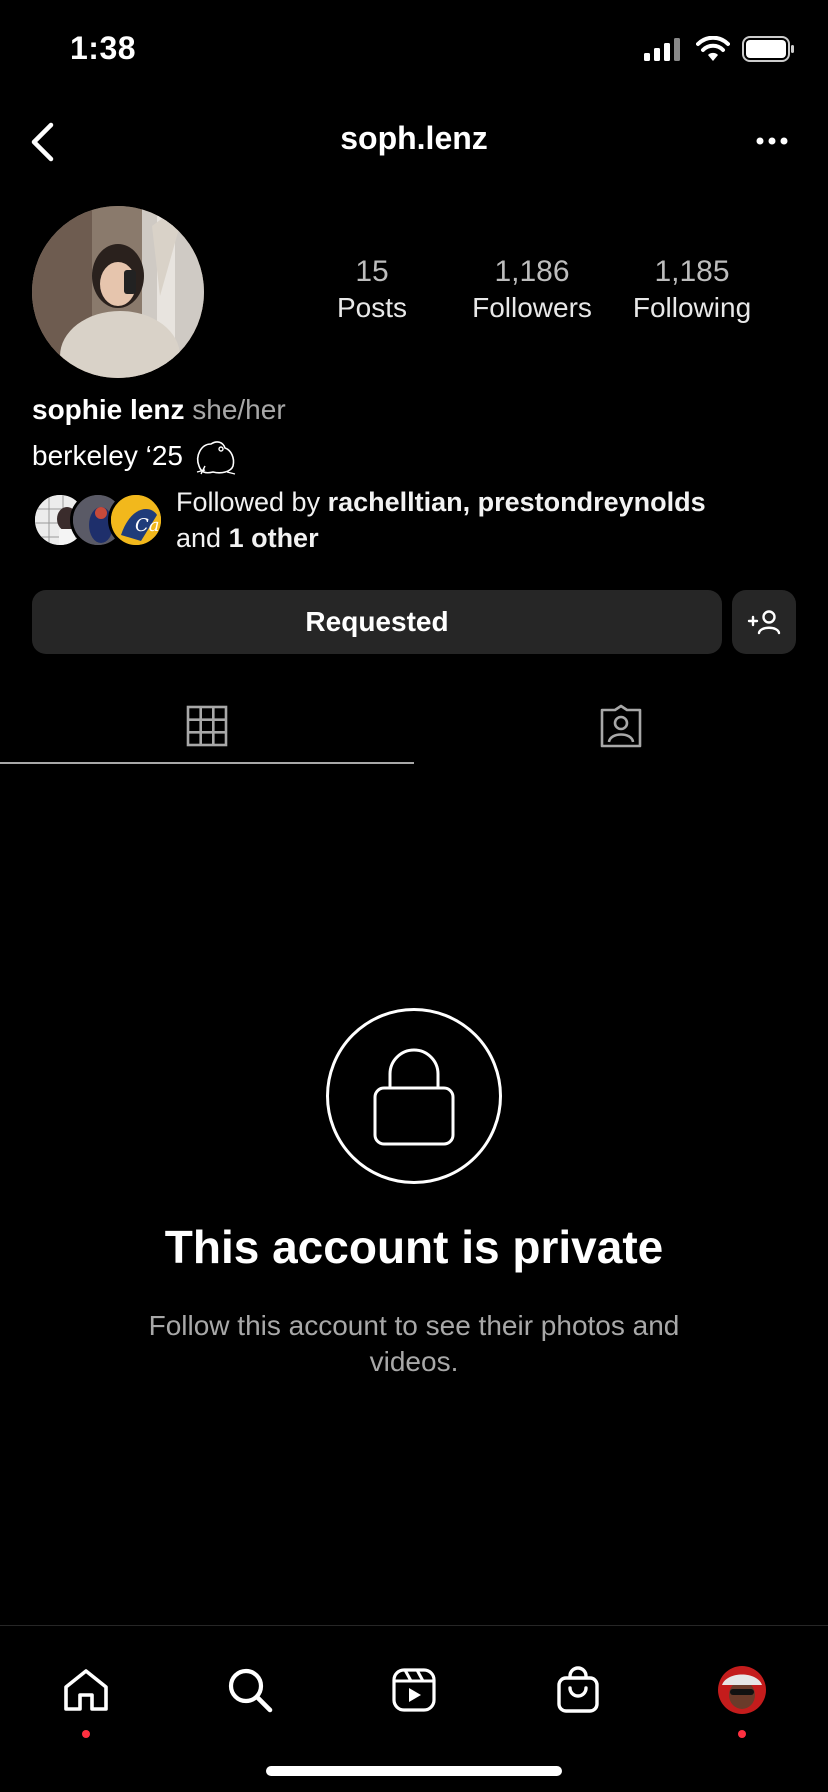 The height and width of the screenshot is (1792, 828). Describe the element at coordinates (532, 290) in the screenshot. I see `stat-followers: 1,186 Followers` at that location.